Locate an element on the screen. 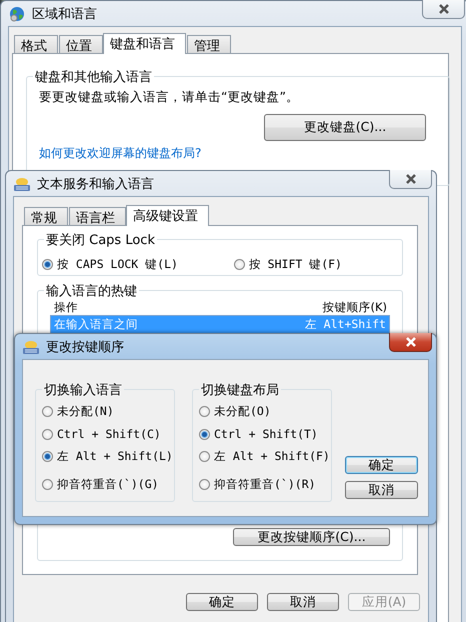 This screenshot has height=622, width=466. tab: 键盘和语言 is located at coordinates (144, 43).